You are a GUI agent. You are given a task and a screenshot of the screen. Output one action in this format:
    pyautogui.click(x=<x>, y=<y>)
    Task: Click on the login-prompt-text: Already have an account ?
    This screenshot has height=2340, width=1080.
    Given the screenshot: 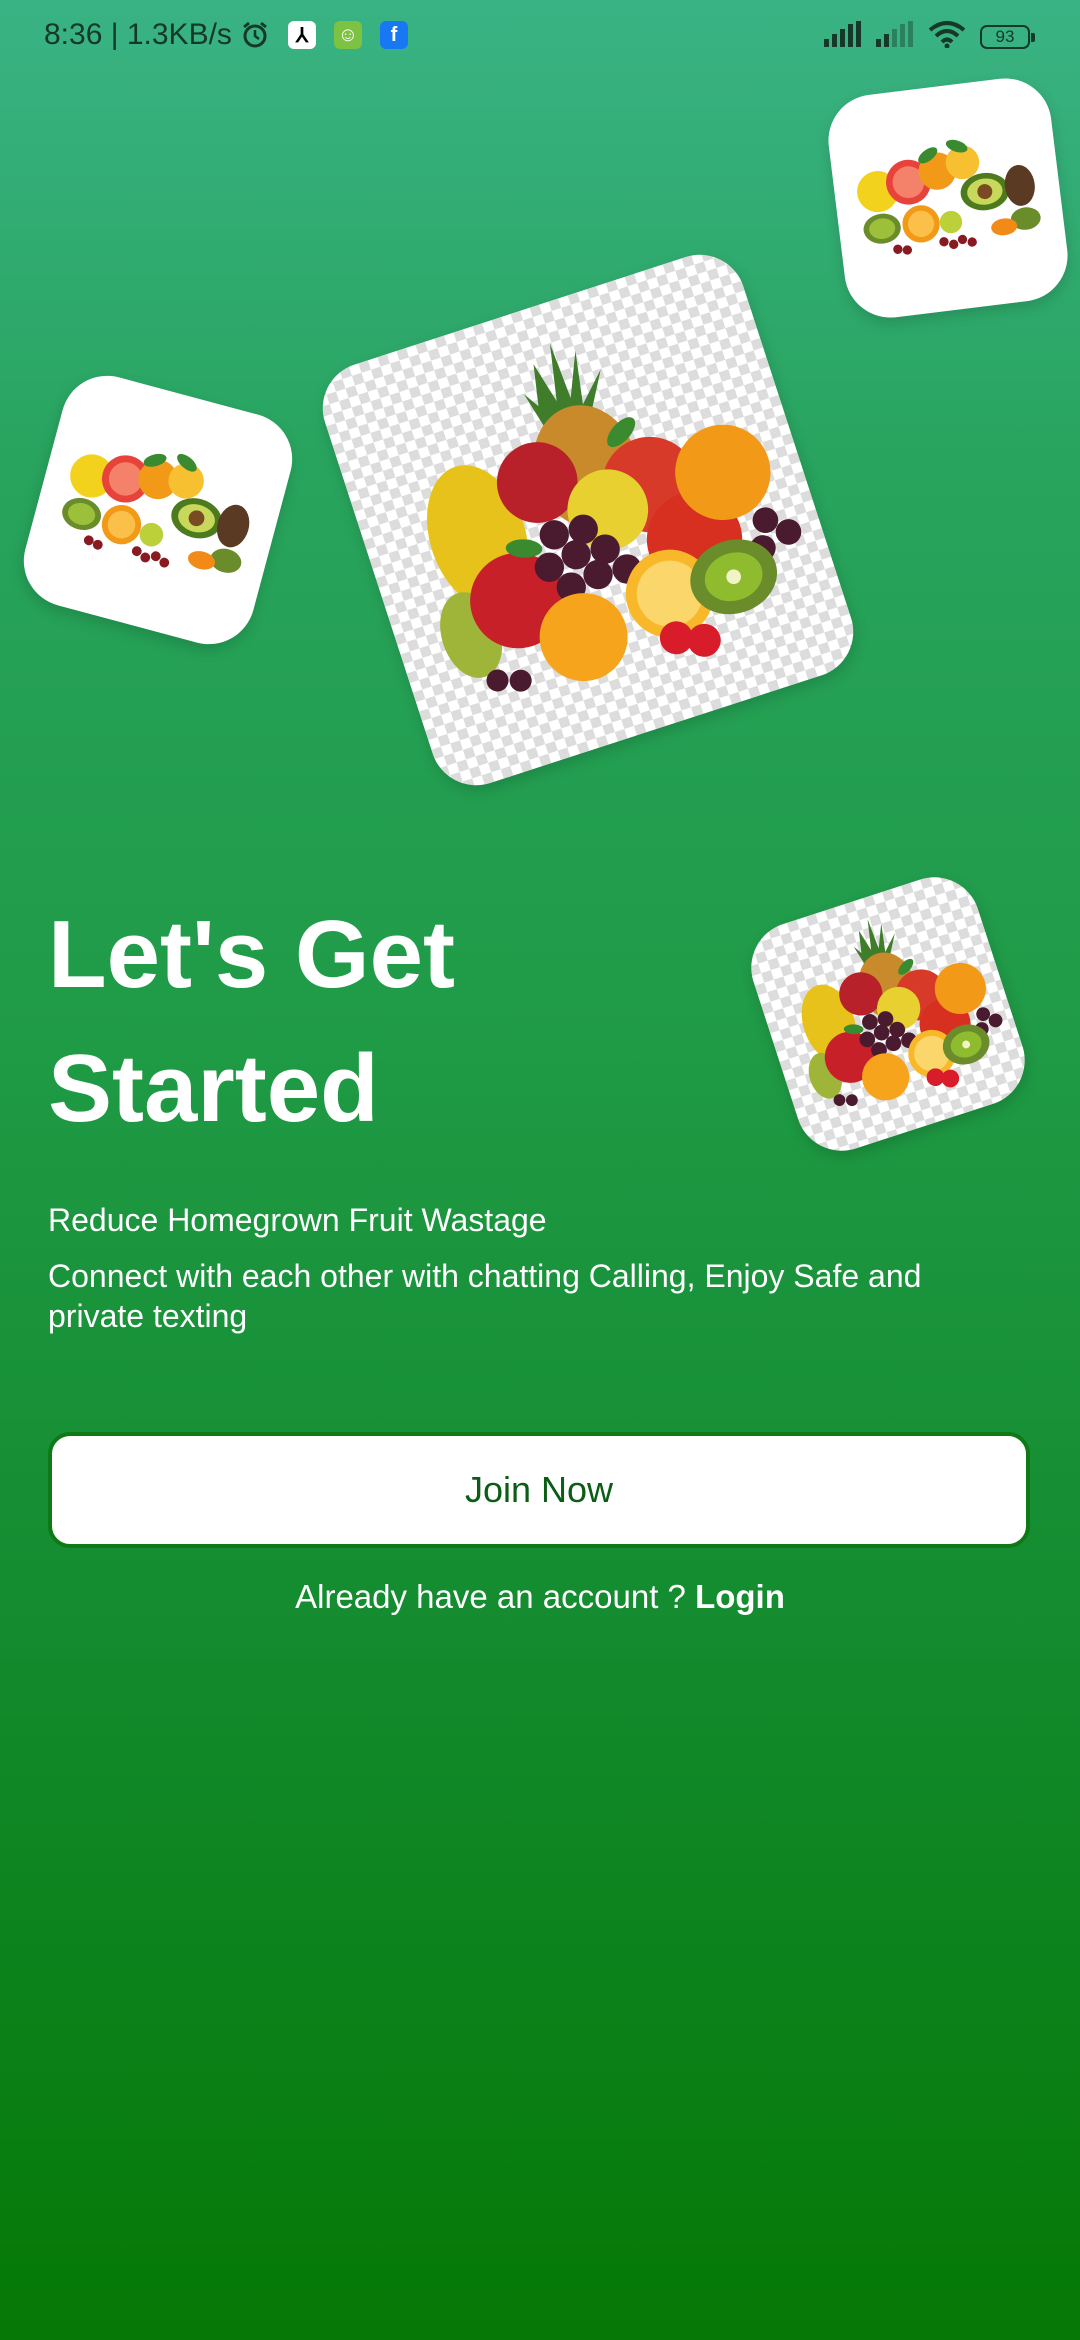 What is the action you would take?
    pyautogui.click(x=490, y=1596)
    